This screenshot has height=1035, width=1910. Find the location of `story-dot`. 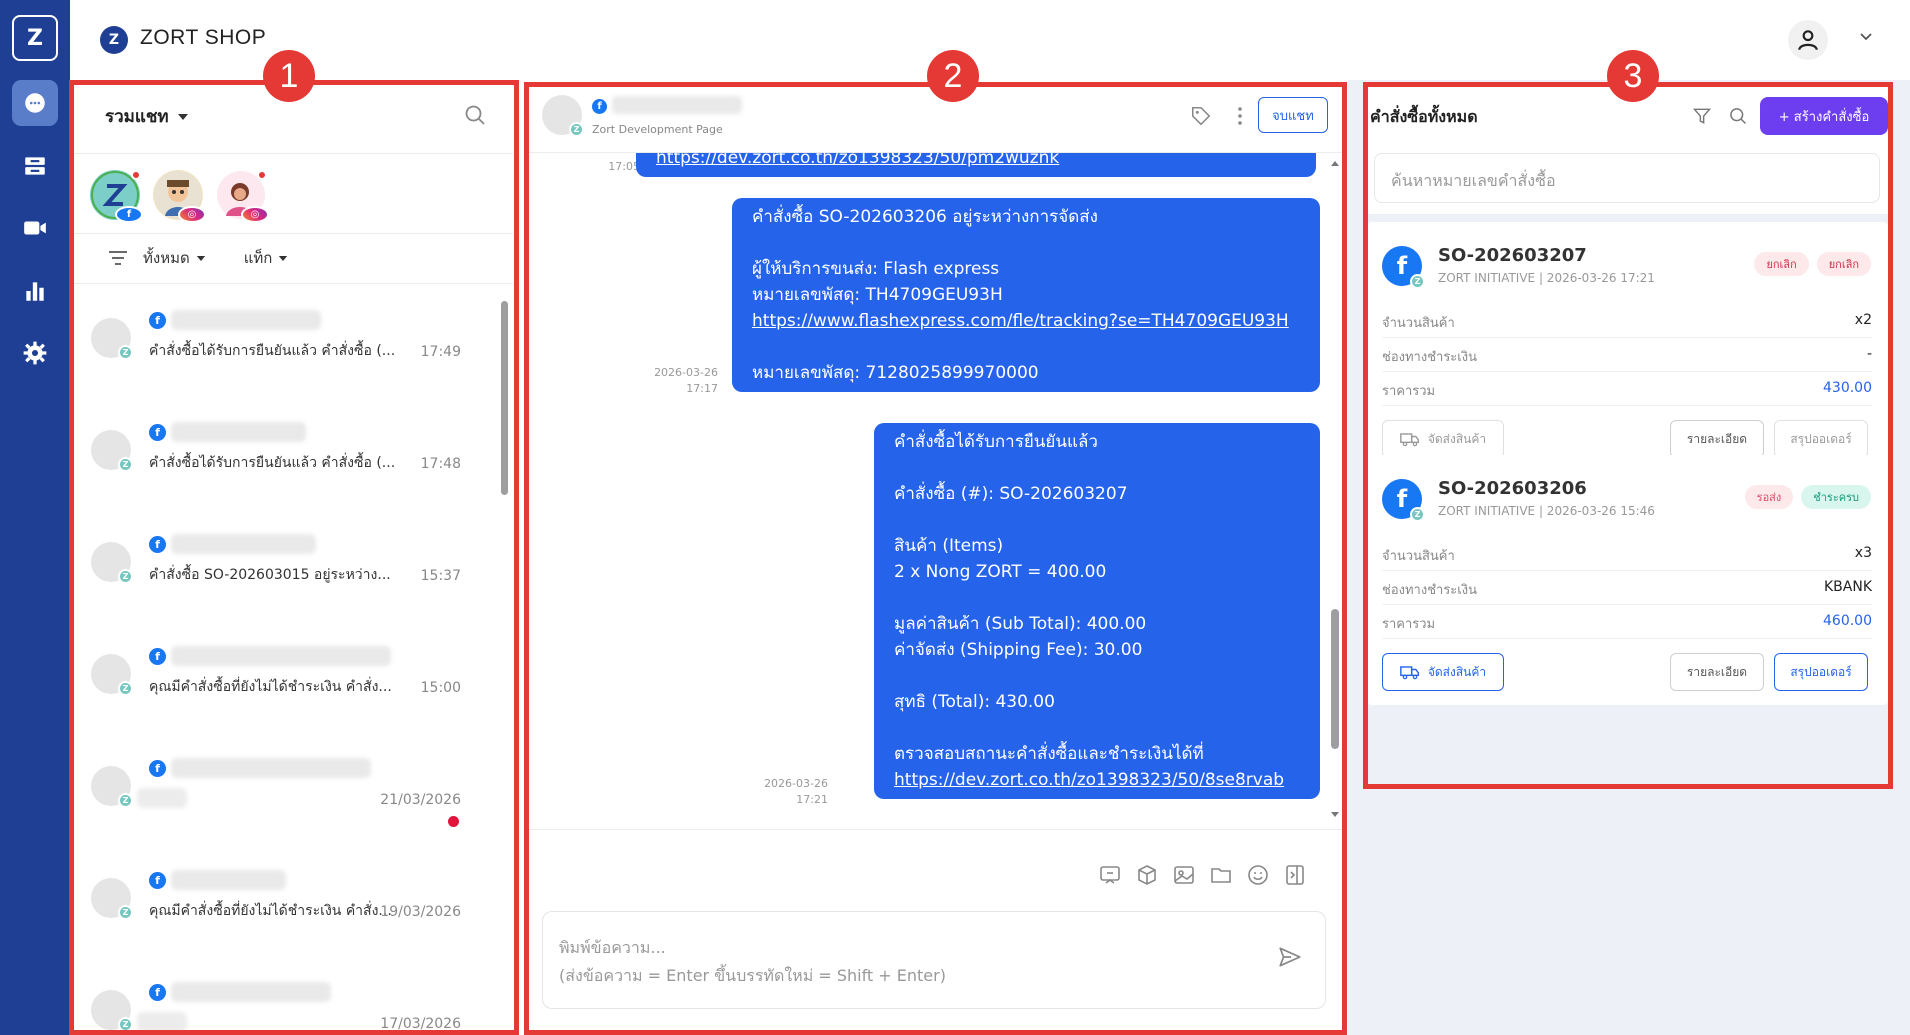

story-dot is located at coordinates (262, 175).